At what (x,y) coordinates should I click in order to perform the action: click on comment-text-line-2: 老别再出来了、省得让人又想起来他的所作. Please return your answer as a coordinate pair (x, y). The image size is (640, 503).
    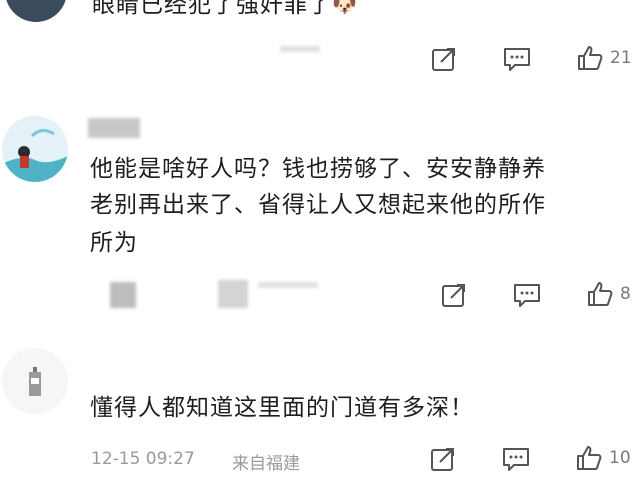
    Looking at the image, I should click on (318, 205).